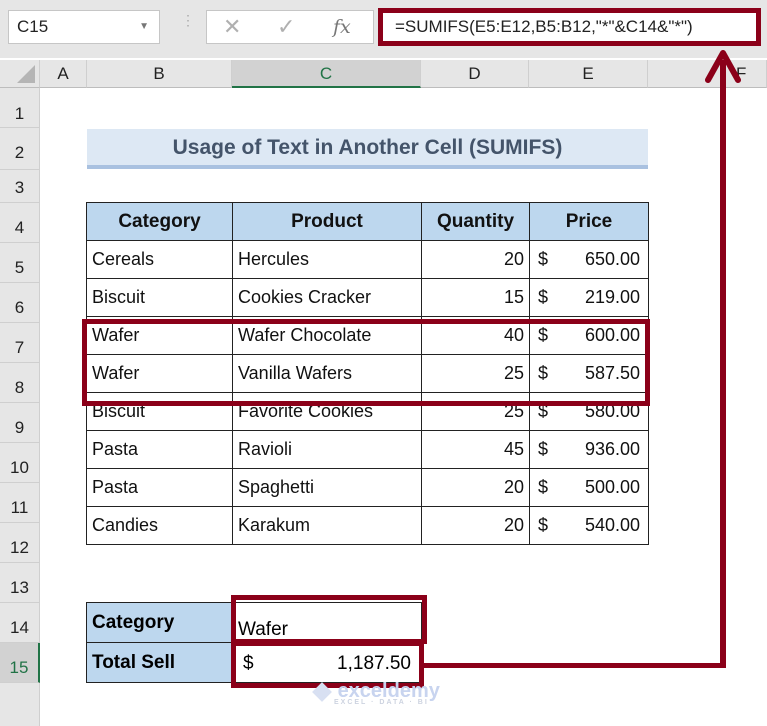 This screenshot has height=726, width=767. I want to click on row-header-3: 3, so click(20, 186).